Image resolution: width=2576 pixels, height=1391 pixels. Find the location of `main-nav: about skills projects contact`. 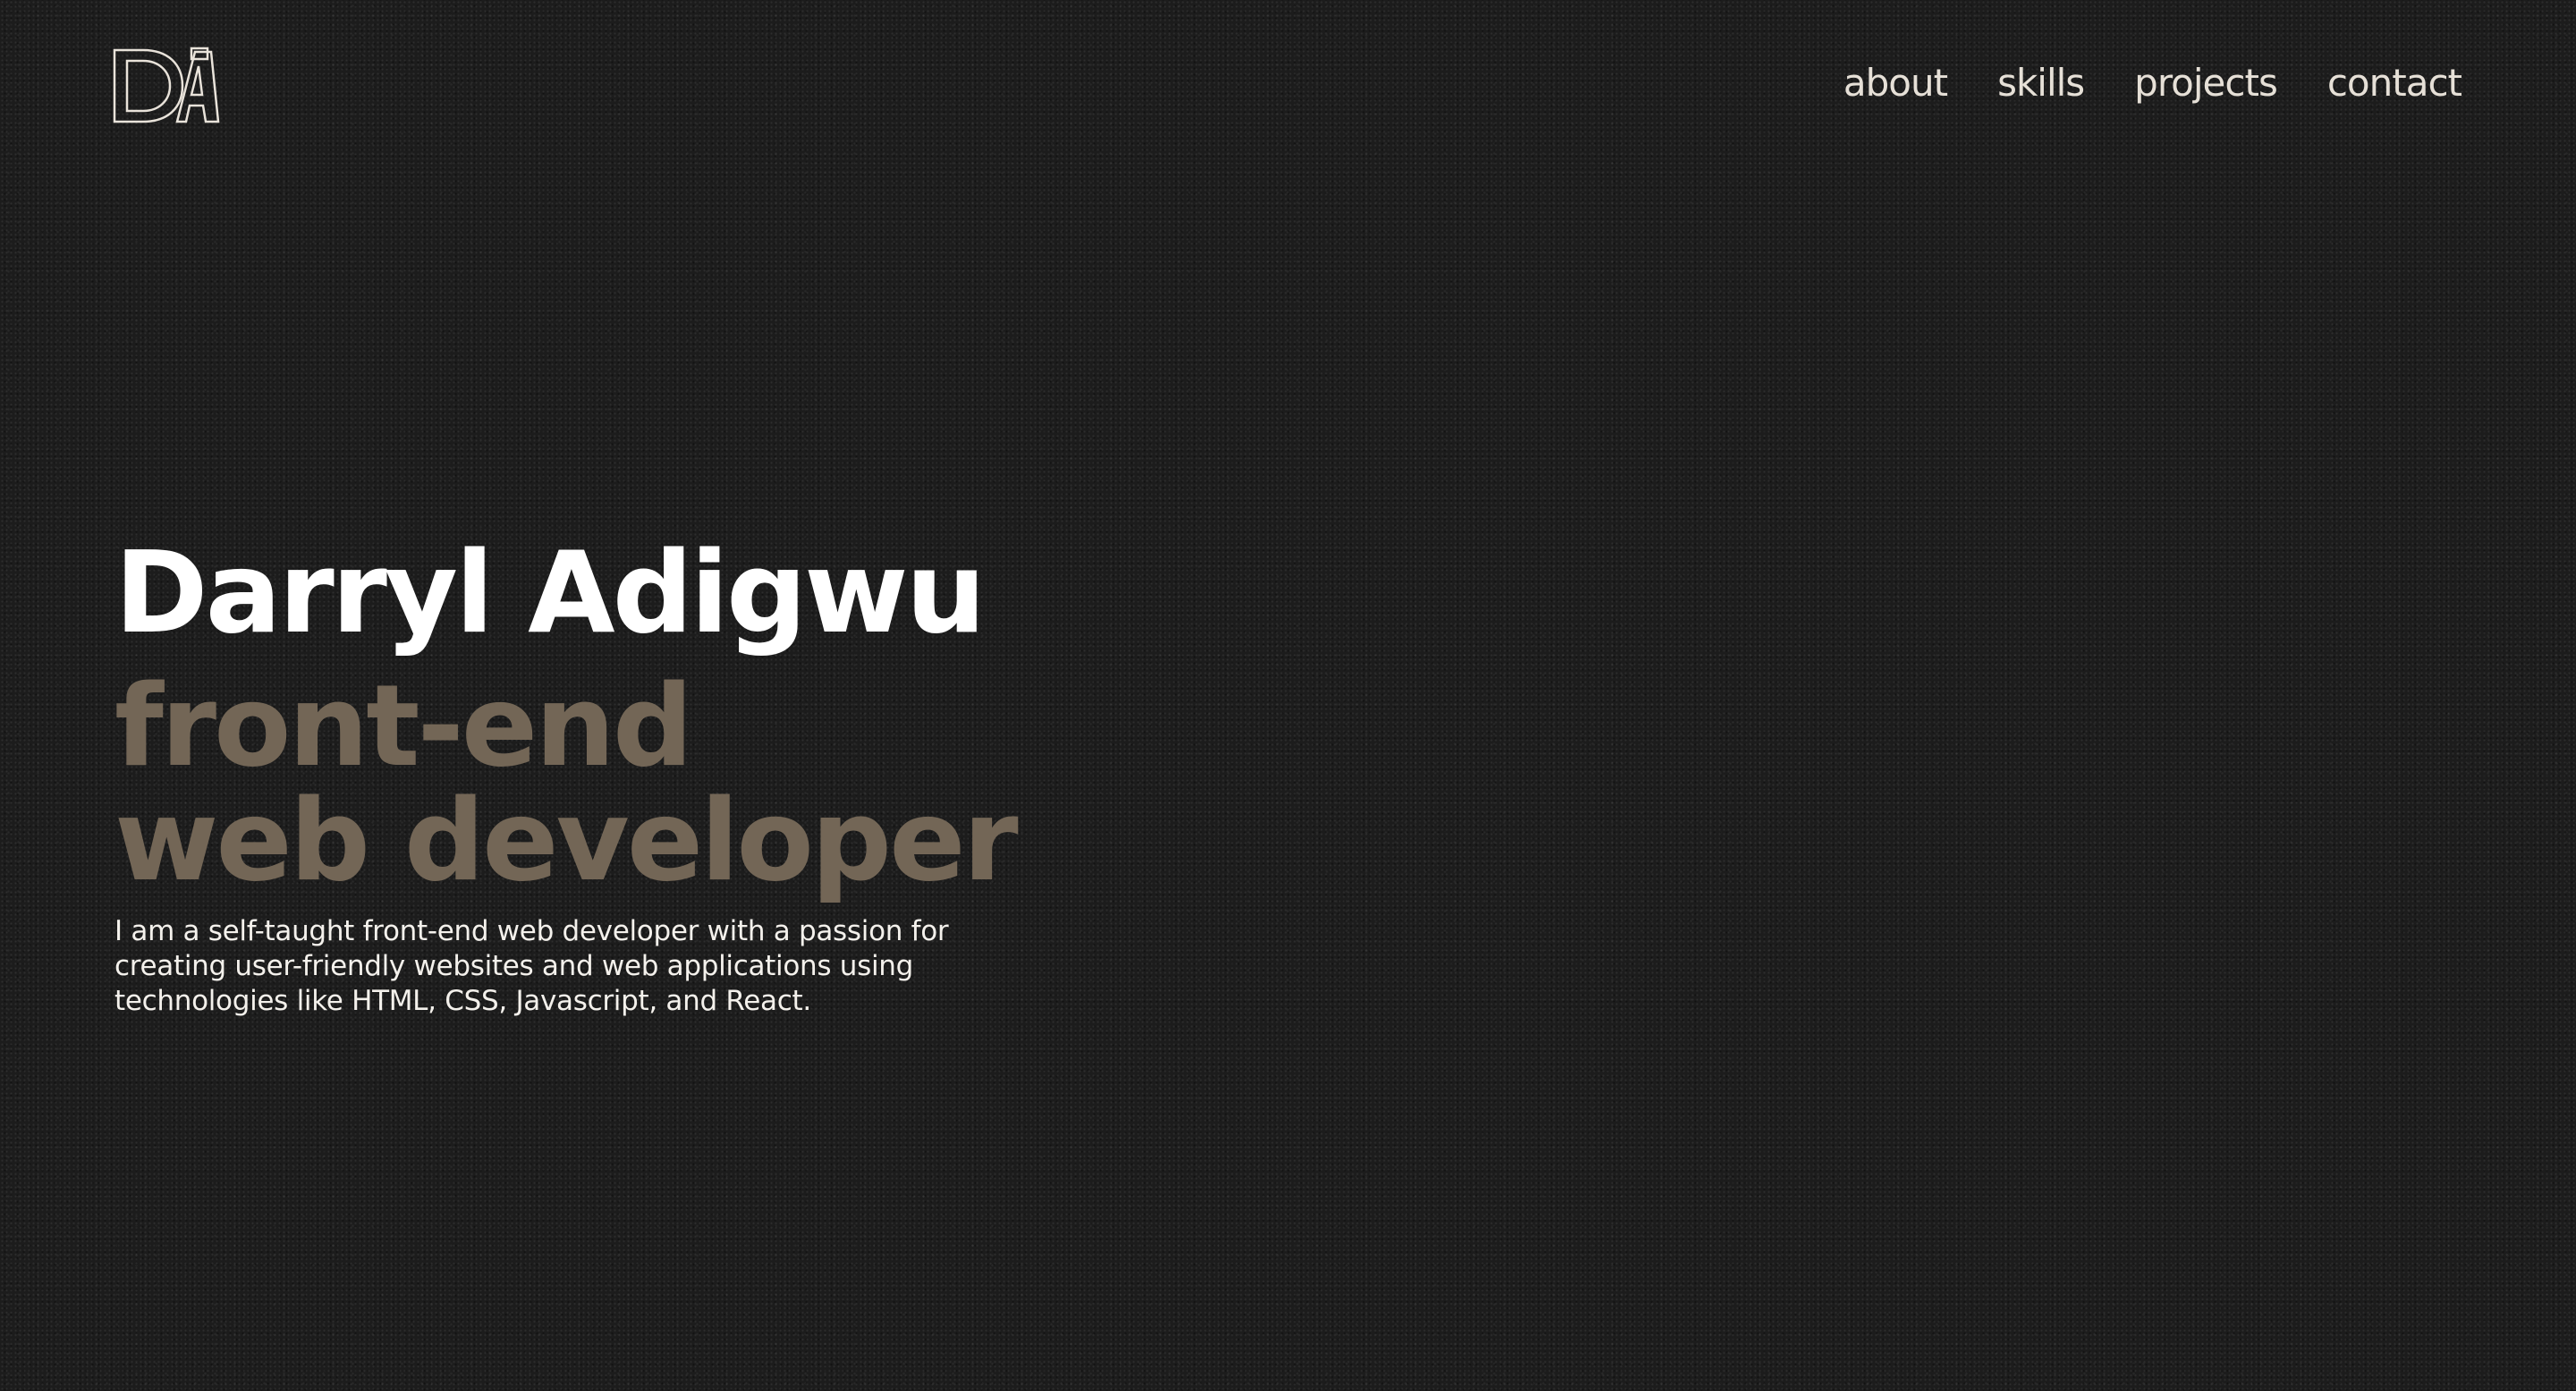

main-nav: about skills projects contact is located at coordinates (2152, 83).